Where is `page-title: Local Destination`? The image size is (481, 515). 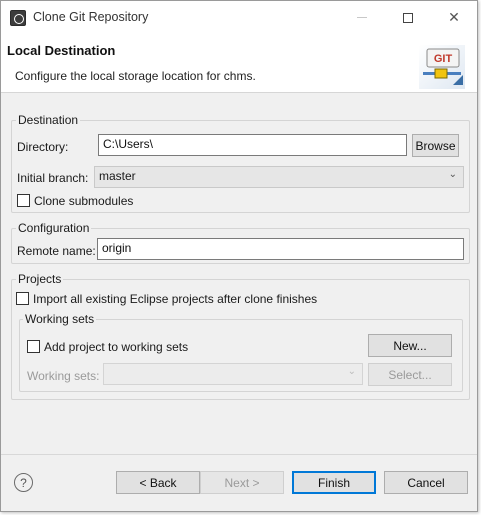
page-title: Local Destination is located at coordinates (61, 50).